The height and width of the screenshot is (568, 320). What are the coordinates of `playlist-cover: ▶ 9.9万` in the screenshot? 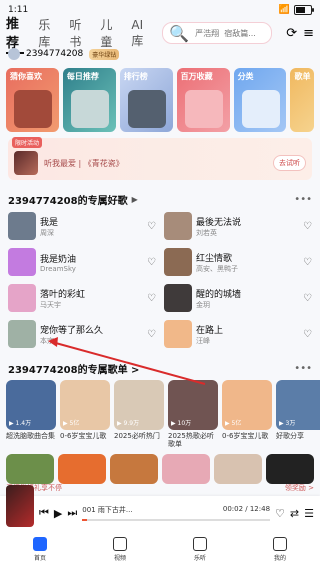 It's located at (139, 405).